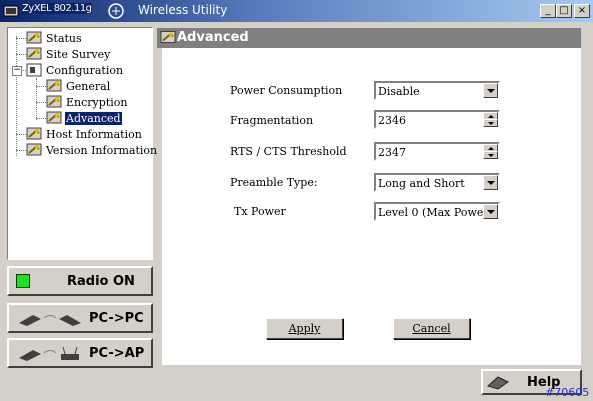  Describe the element at coordinates (68, 55) in the screenshot. I see `tree-item-site-survey: Site Survey` at that location.